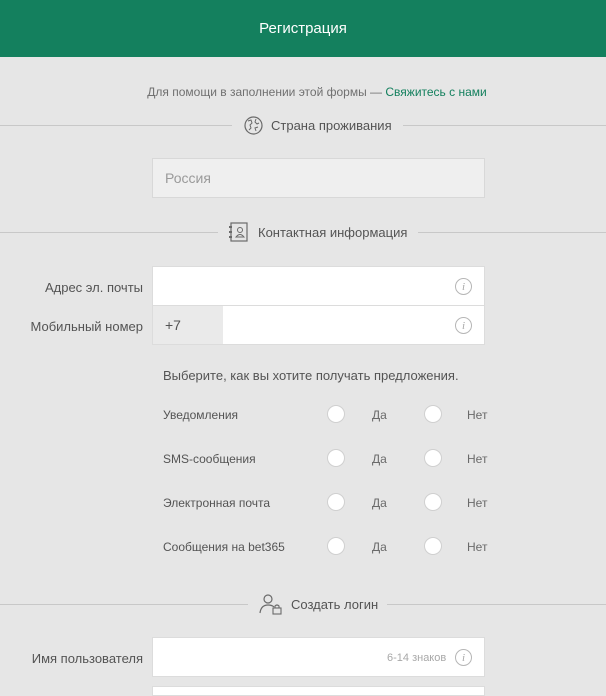  Describe the element at coordinates (93, 287) in the screenshot. I see `email-label: Адрес эл. почты` at that location.